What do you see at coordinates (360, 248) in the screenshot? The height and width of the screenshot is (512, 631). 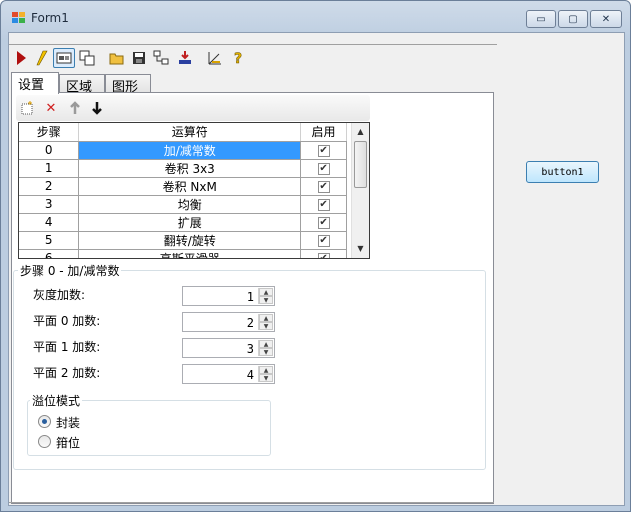 I see `scroll-down-button: ▼` at bounding box center [360, 248].